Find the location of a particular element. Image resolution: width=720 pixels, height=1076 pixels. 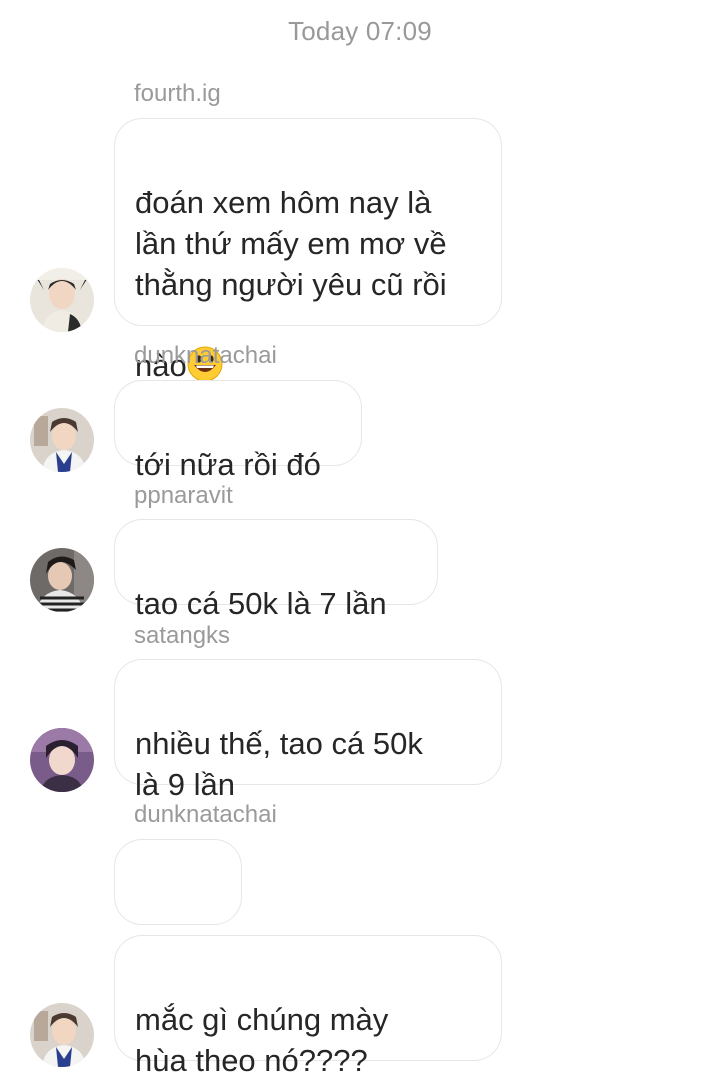

avatar-ppnaravit is located at coordinates (62, 580).